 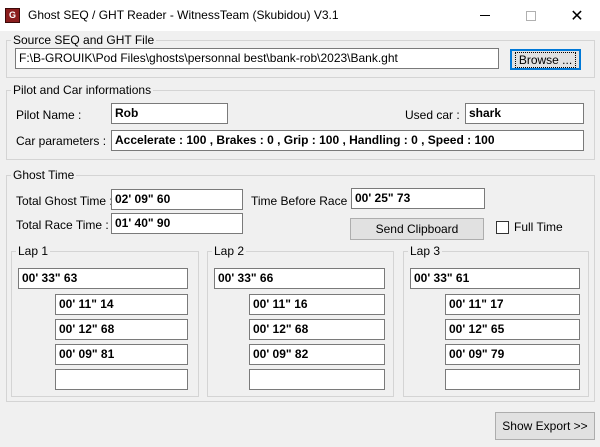 What do you see at coordinates (512, 329) in the screenshot?
I see `lap-3-split-2-field: 00' 12" 65` at bounding box center [512, 329].